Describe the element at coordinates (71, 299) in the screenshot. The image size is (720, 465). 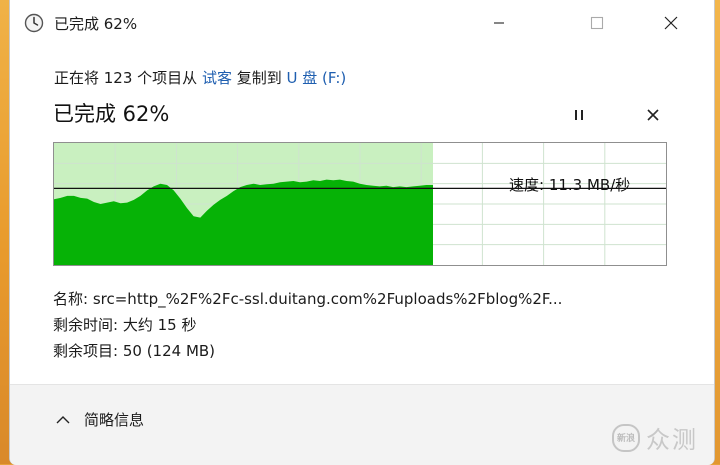
I see `name-label: 名称:` at that location.